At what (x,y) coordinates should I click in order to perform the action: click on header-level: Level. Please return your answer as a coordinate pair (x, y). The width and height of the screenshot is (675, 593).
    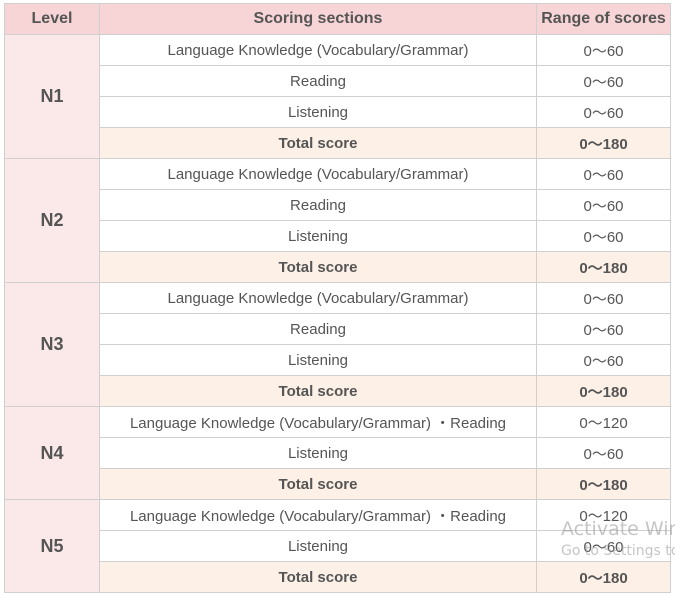
    Looking at the image, I should click on (52, 19).